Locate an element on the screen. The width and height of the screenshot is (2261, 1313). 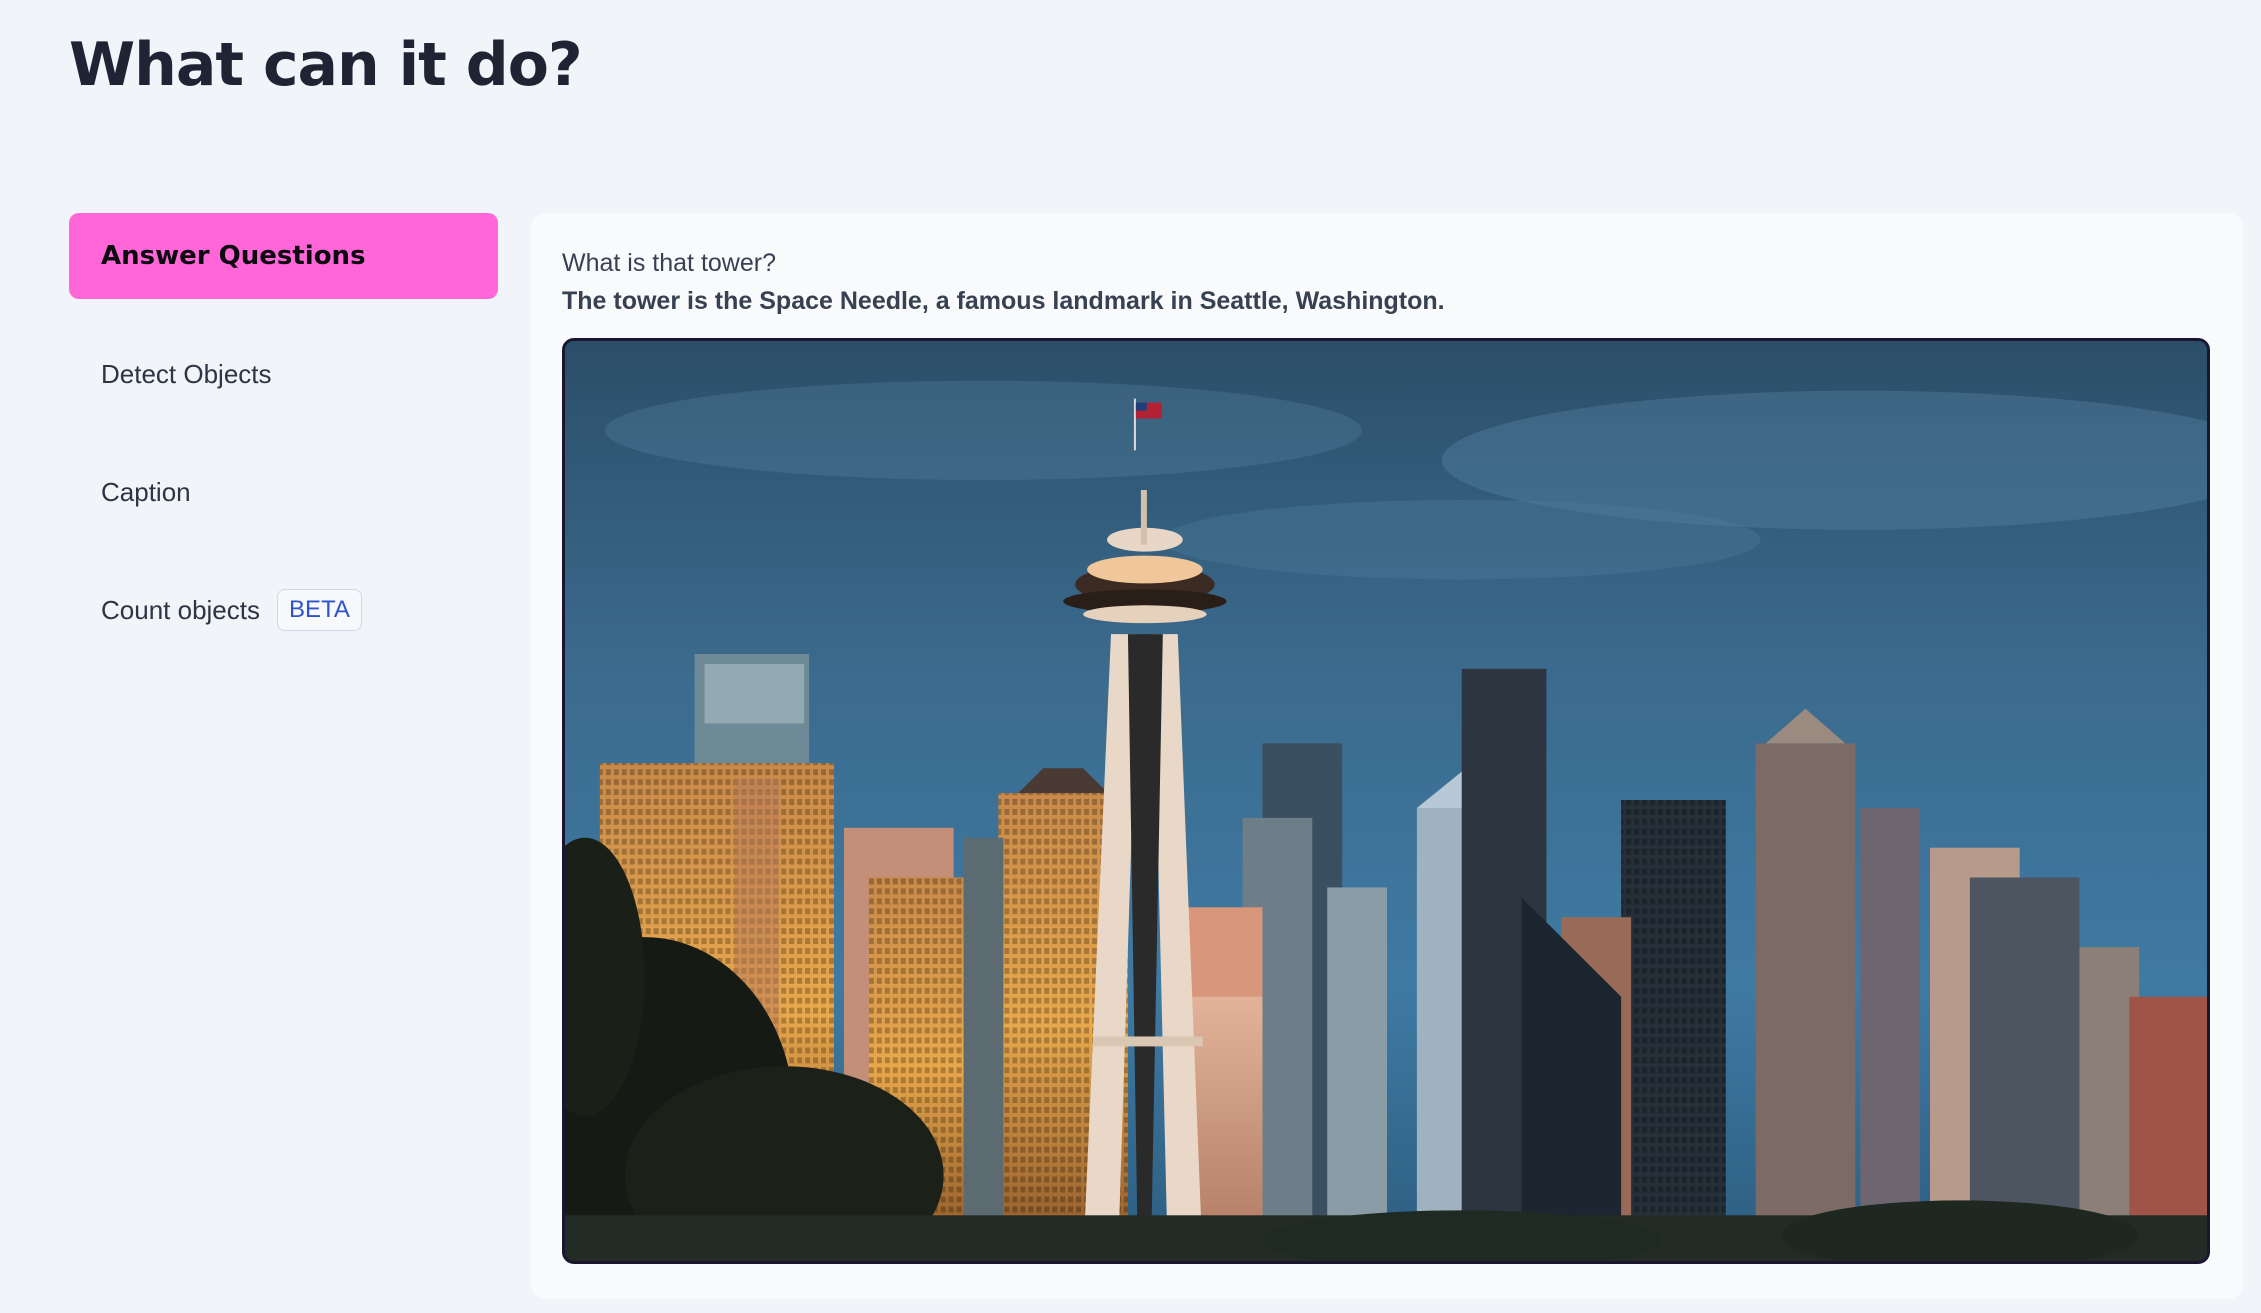
question-text: What is that tower? is located at coordinates (669, 263).